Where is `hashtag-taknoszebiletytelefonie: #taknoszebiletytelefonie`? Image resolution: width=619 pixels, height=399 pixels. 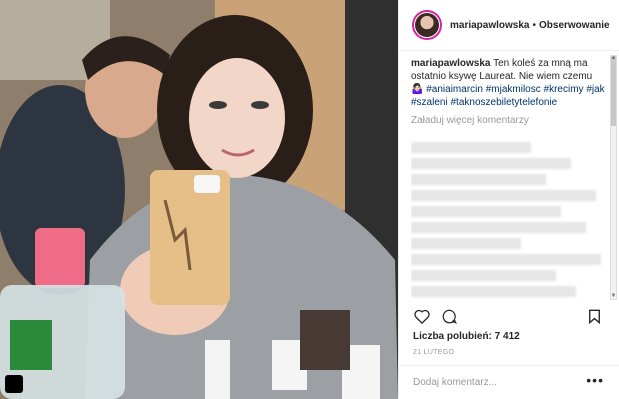
hashtag-taknoszebiletytelefonie: #taknoszebiletytelefonie is located at coordinates (503, 102).